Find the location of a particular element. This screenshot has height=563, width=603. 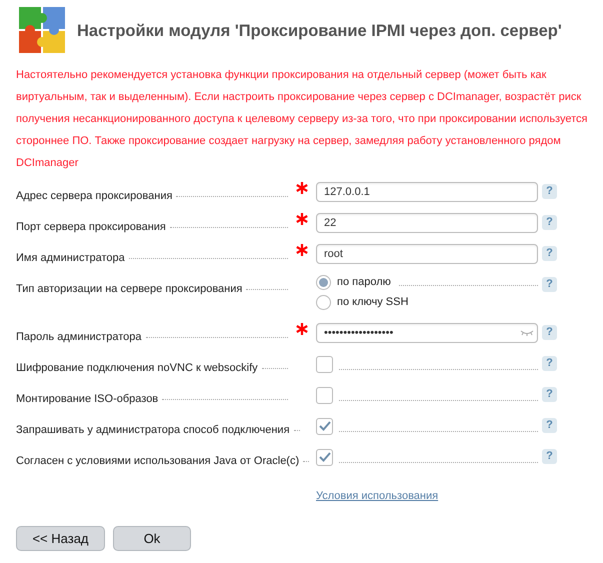

field-label: Запрашивать у администратора способ подключения is located at coordinates (153, 430).